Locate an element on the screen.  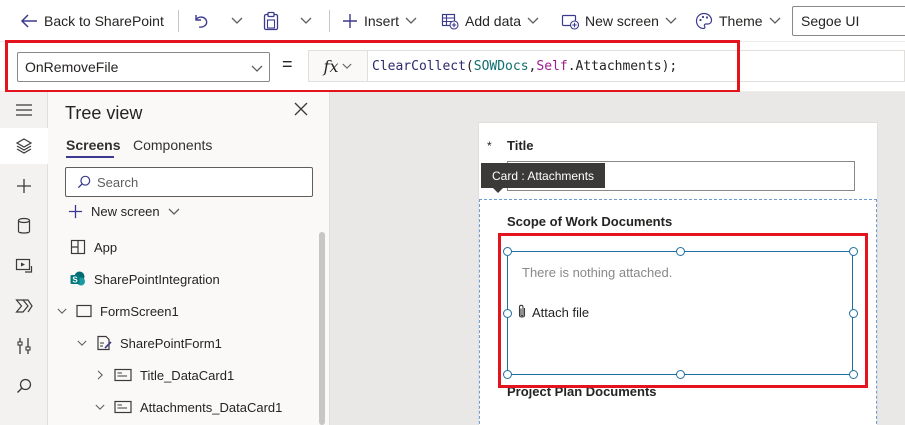
tree-item-label: Attachments_DataCard1 is located at coordinates (211, 407).